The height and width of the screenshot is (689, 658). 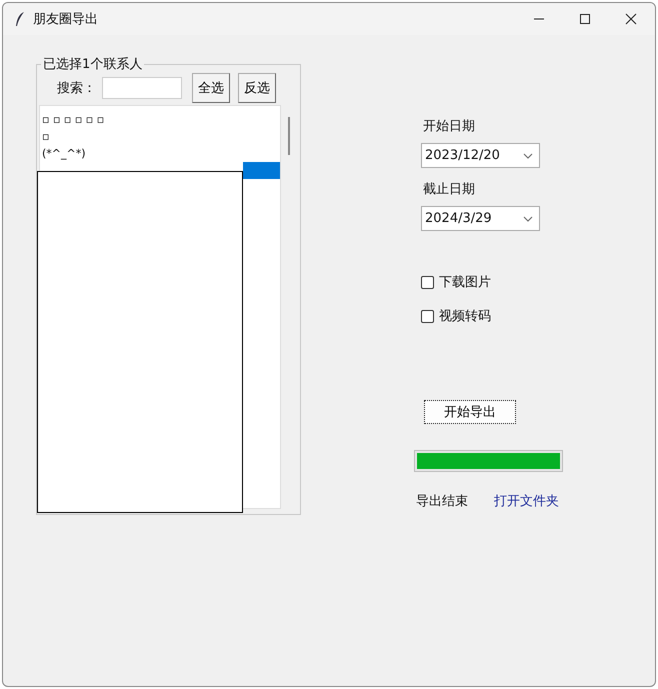 What do you see at coordinates (449, 126) in the screenshot?
I see `start-date-label: 开始日期` at bounding box center [449, 126].